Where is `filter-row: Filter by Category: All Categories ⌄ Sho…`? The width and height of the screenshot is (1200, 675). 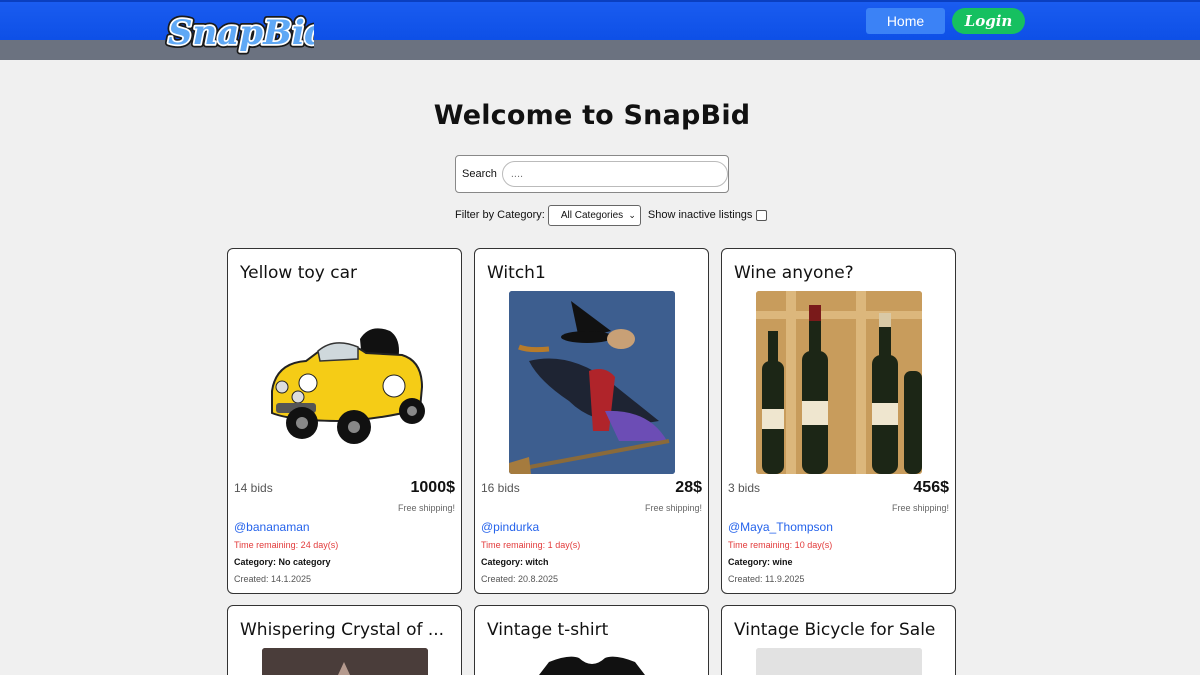 filter-row: Filter by Category: All Categories ⌄ Sho… is located at coordinates (611, 215).